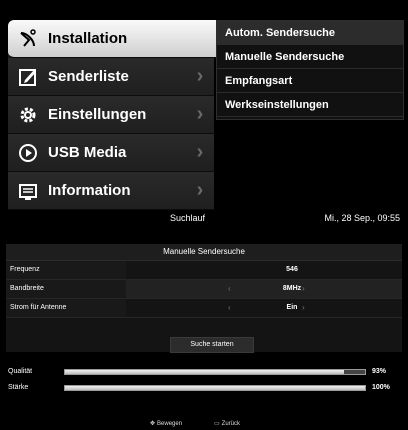 This screenshot has width=408, height=430. What do you see at coordinates (204, 424) in the screenshot?
I see `footer-hints: ✥ Bewegen ▭ Zurück` at bounding box center [204, 424].